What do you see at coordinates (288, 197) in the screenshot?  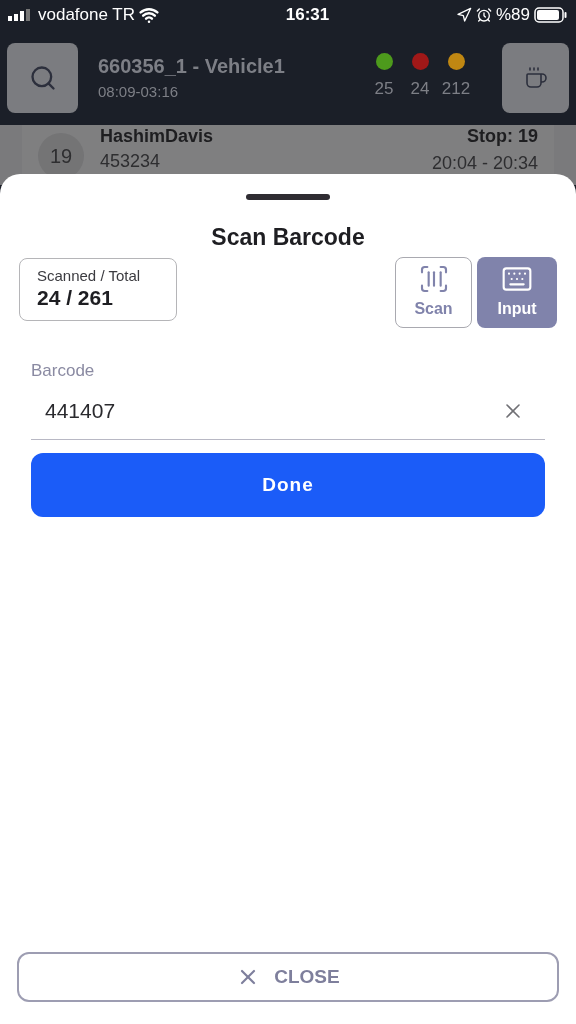 I see `drag-handle` at bounding box center [288, 197].